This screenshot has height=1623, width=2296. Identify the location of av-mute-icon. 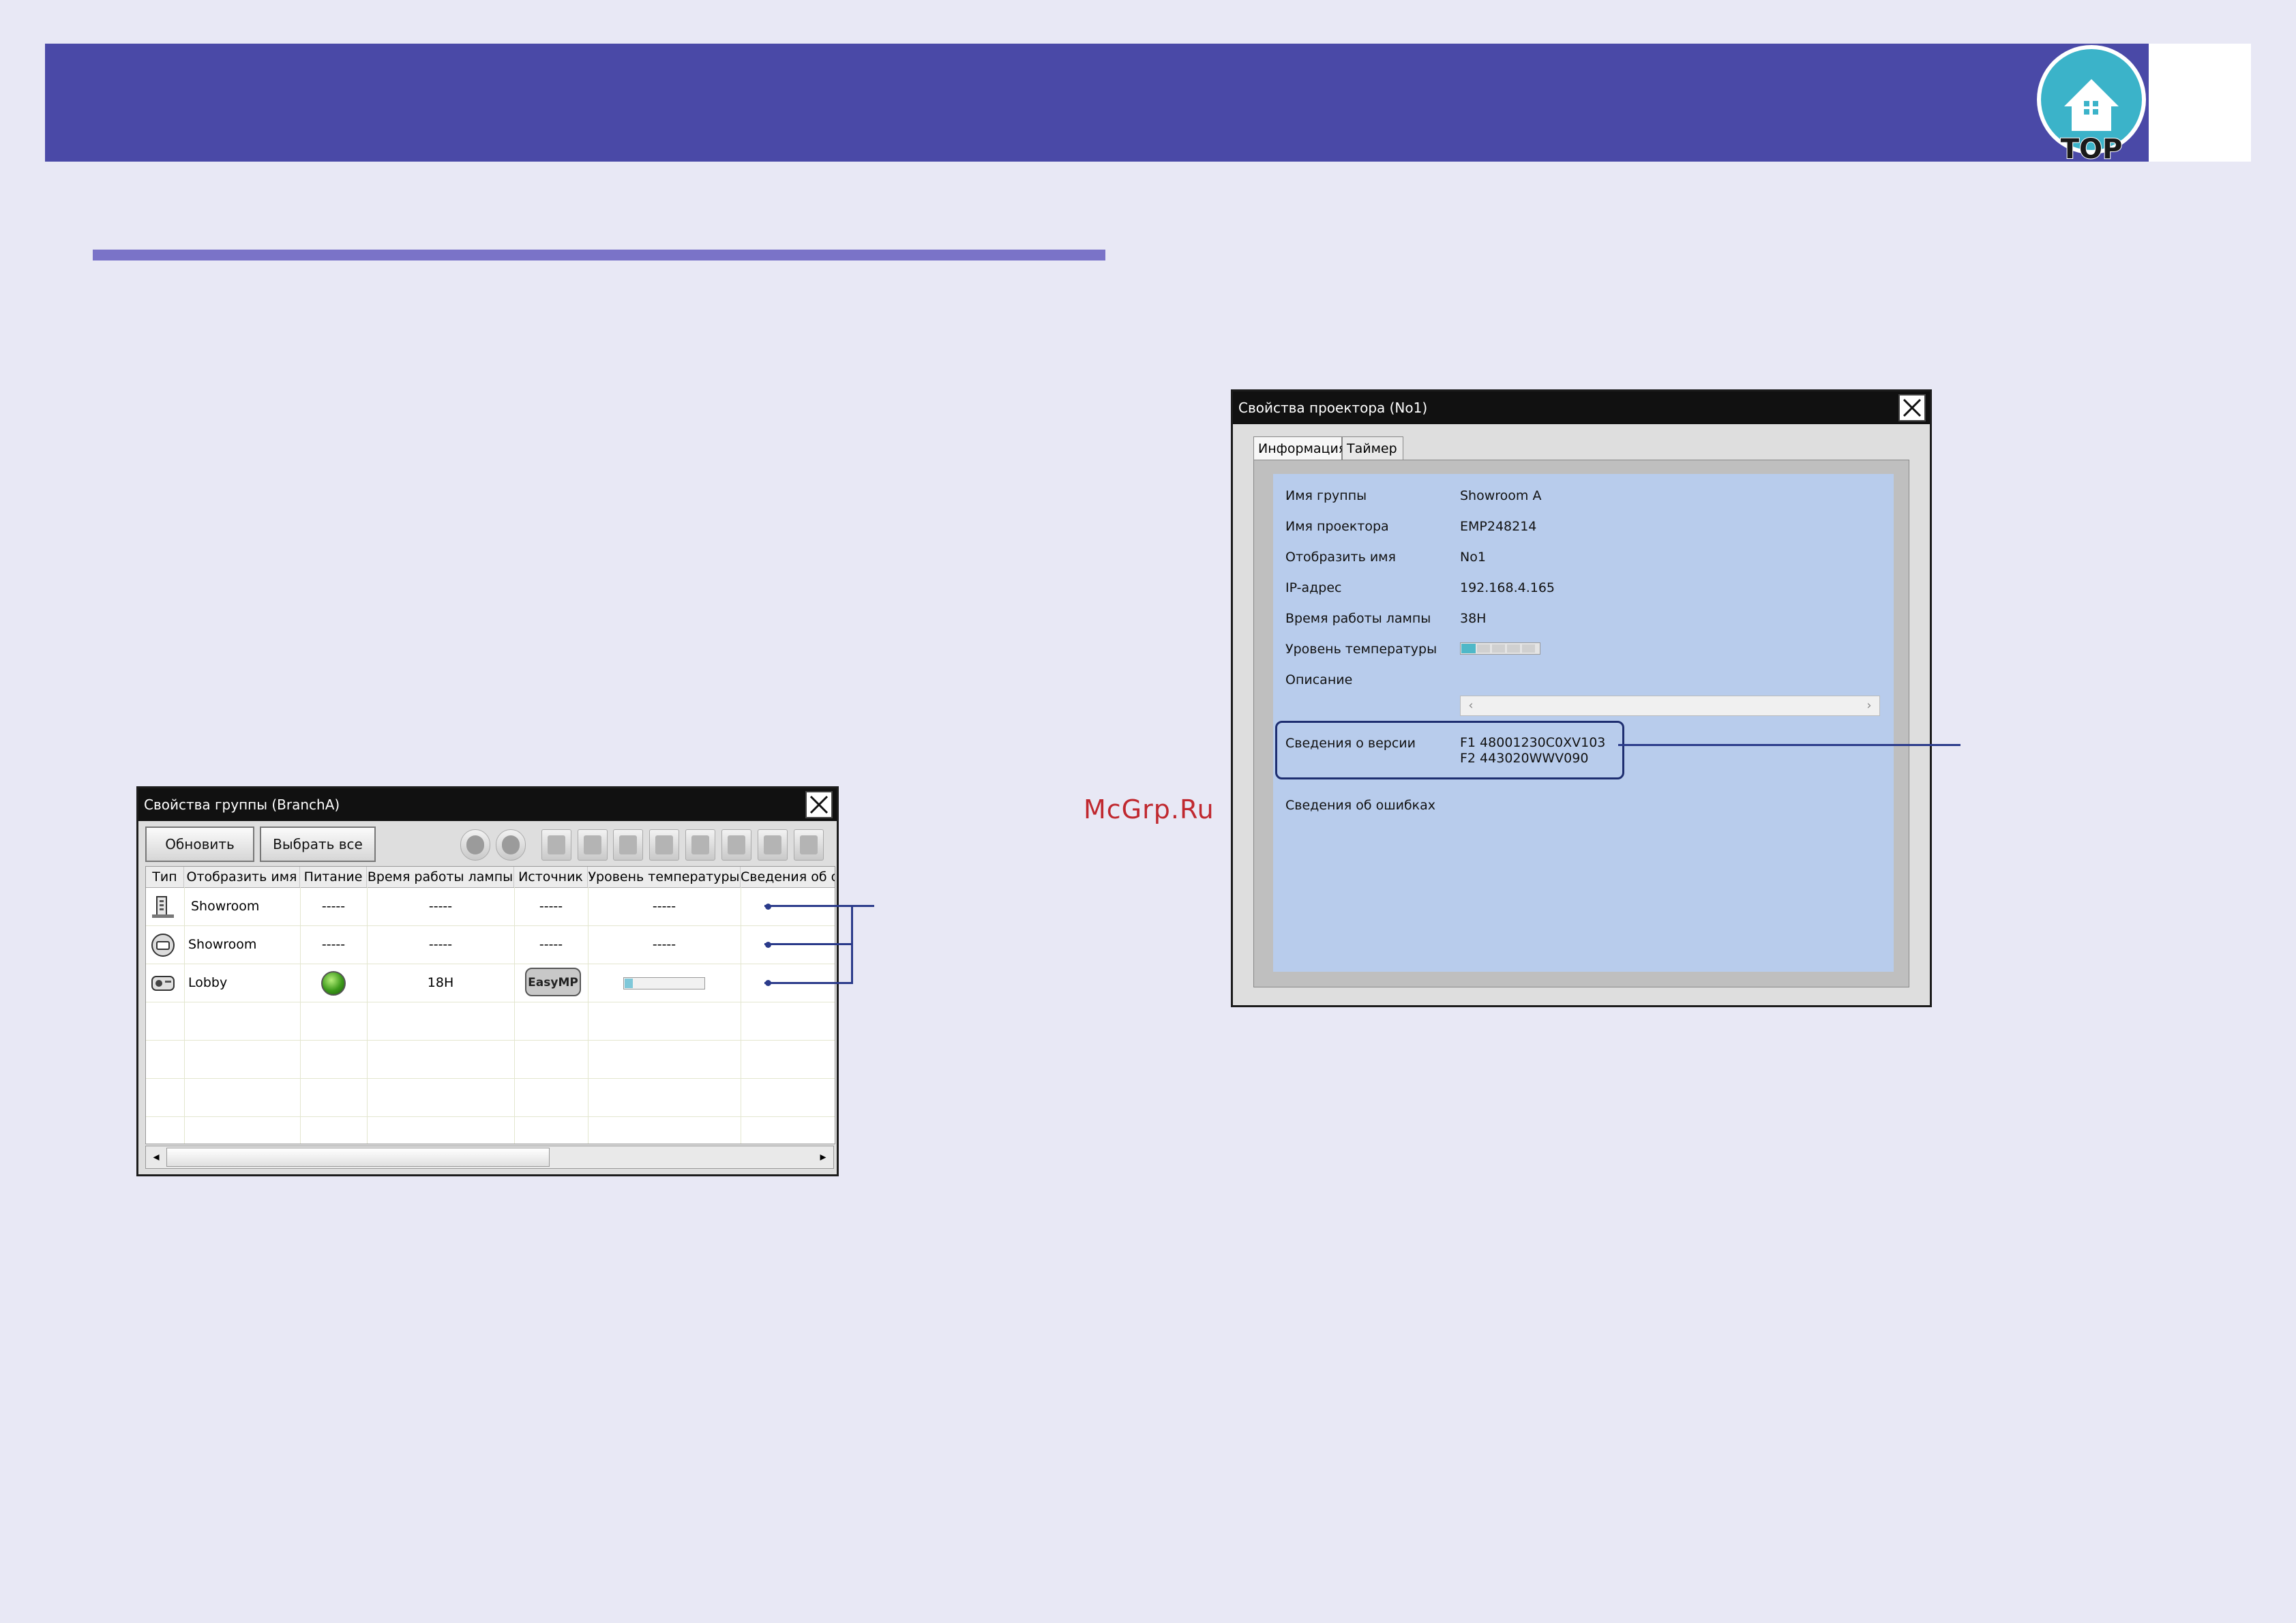
(664, 845).